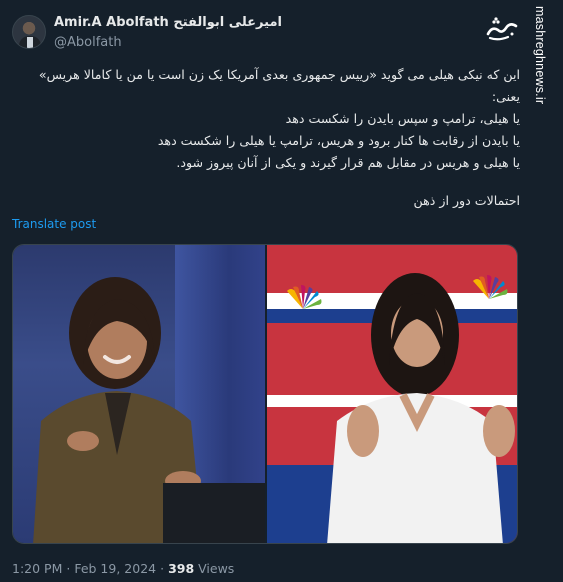 This screenshot has height=582, width=563. Describe the element at coordinates (505, 96) in the screenshot. I see `tweet-line: یعنی:` at that location.